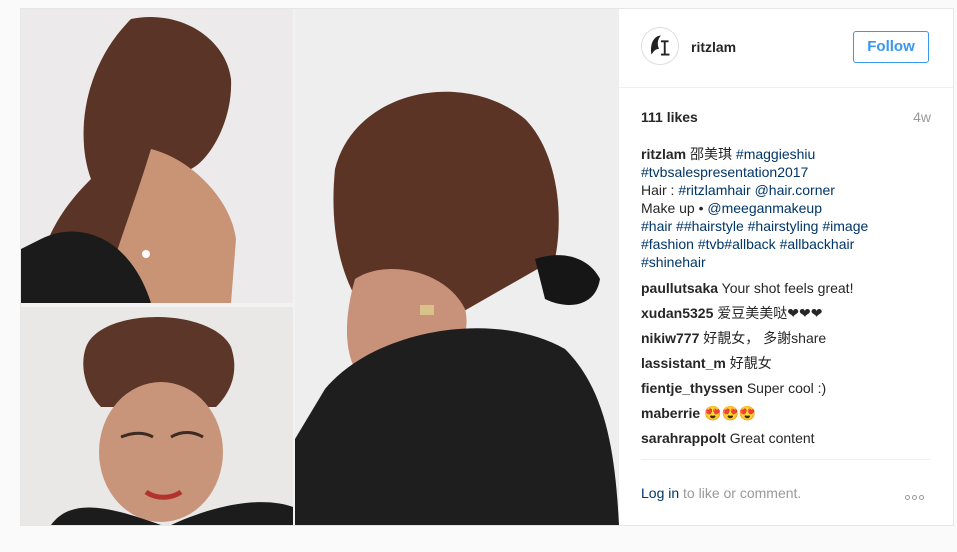  I want to click on login-prompt: Log in to like or comment., so click(721, 493).